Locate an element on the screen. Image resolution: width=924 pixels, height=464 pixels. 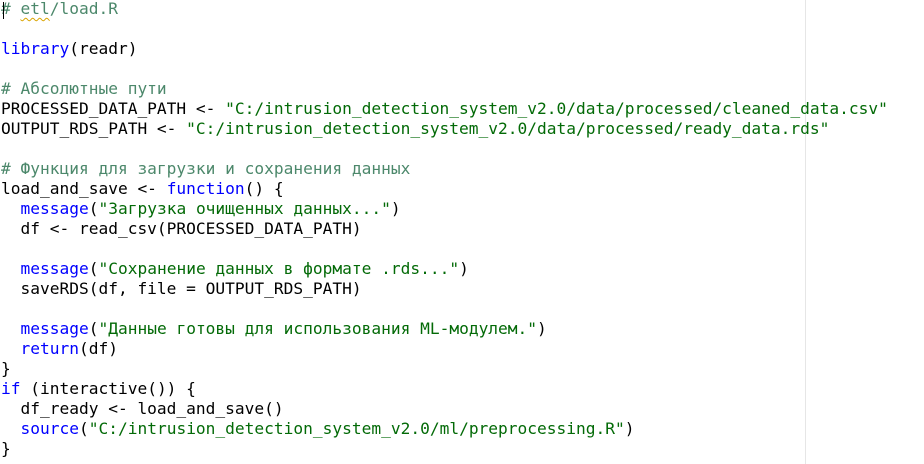
code-function: library is located at coordinates (35, 48).